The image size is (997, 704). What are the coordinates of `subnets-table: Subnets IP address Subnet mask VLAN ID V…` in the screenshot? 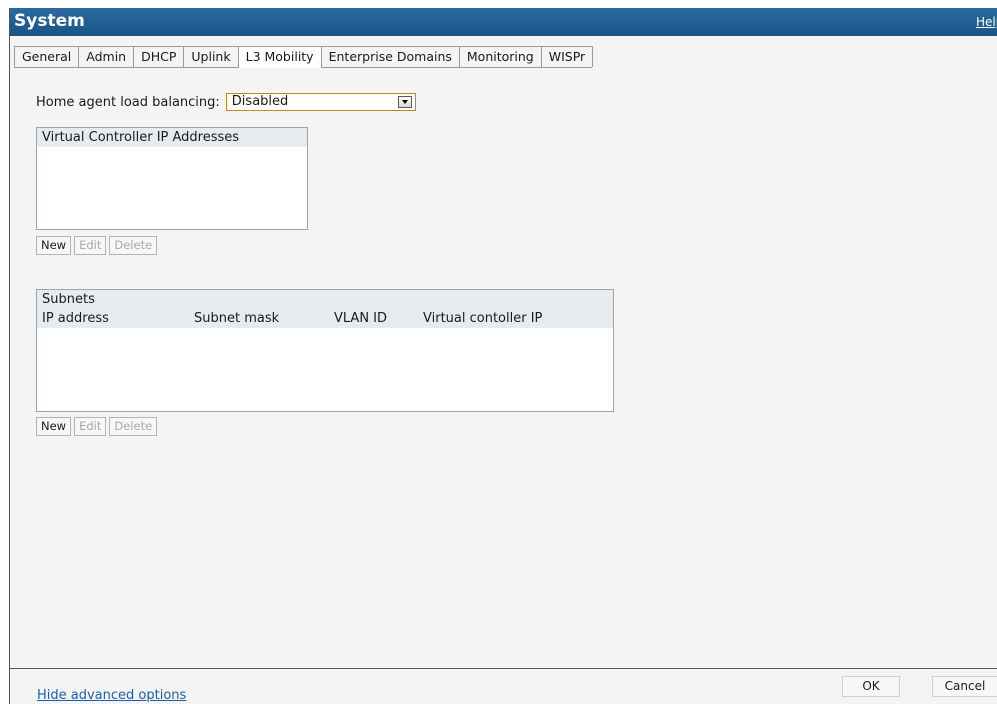 It's located at (325, 350).